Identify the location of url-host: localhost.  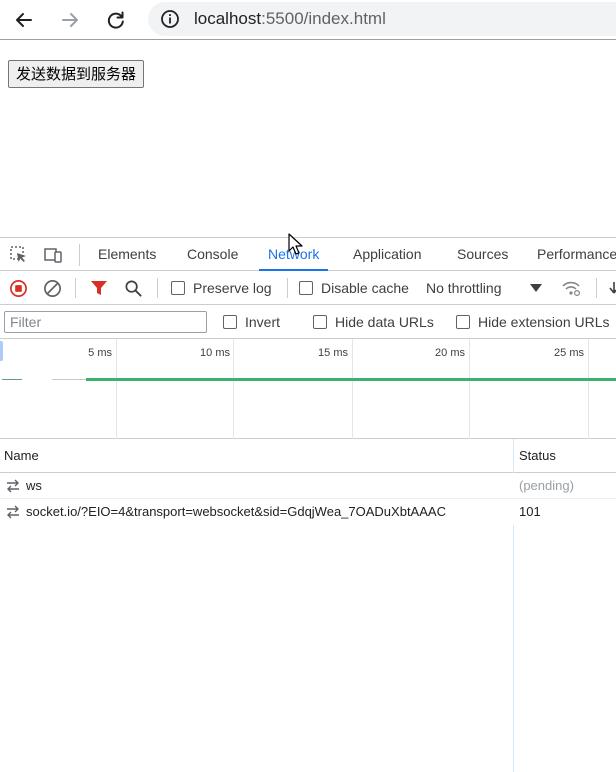
(228, 18).